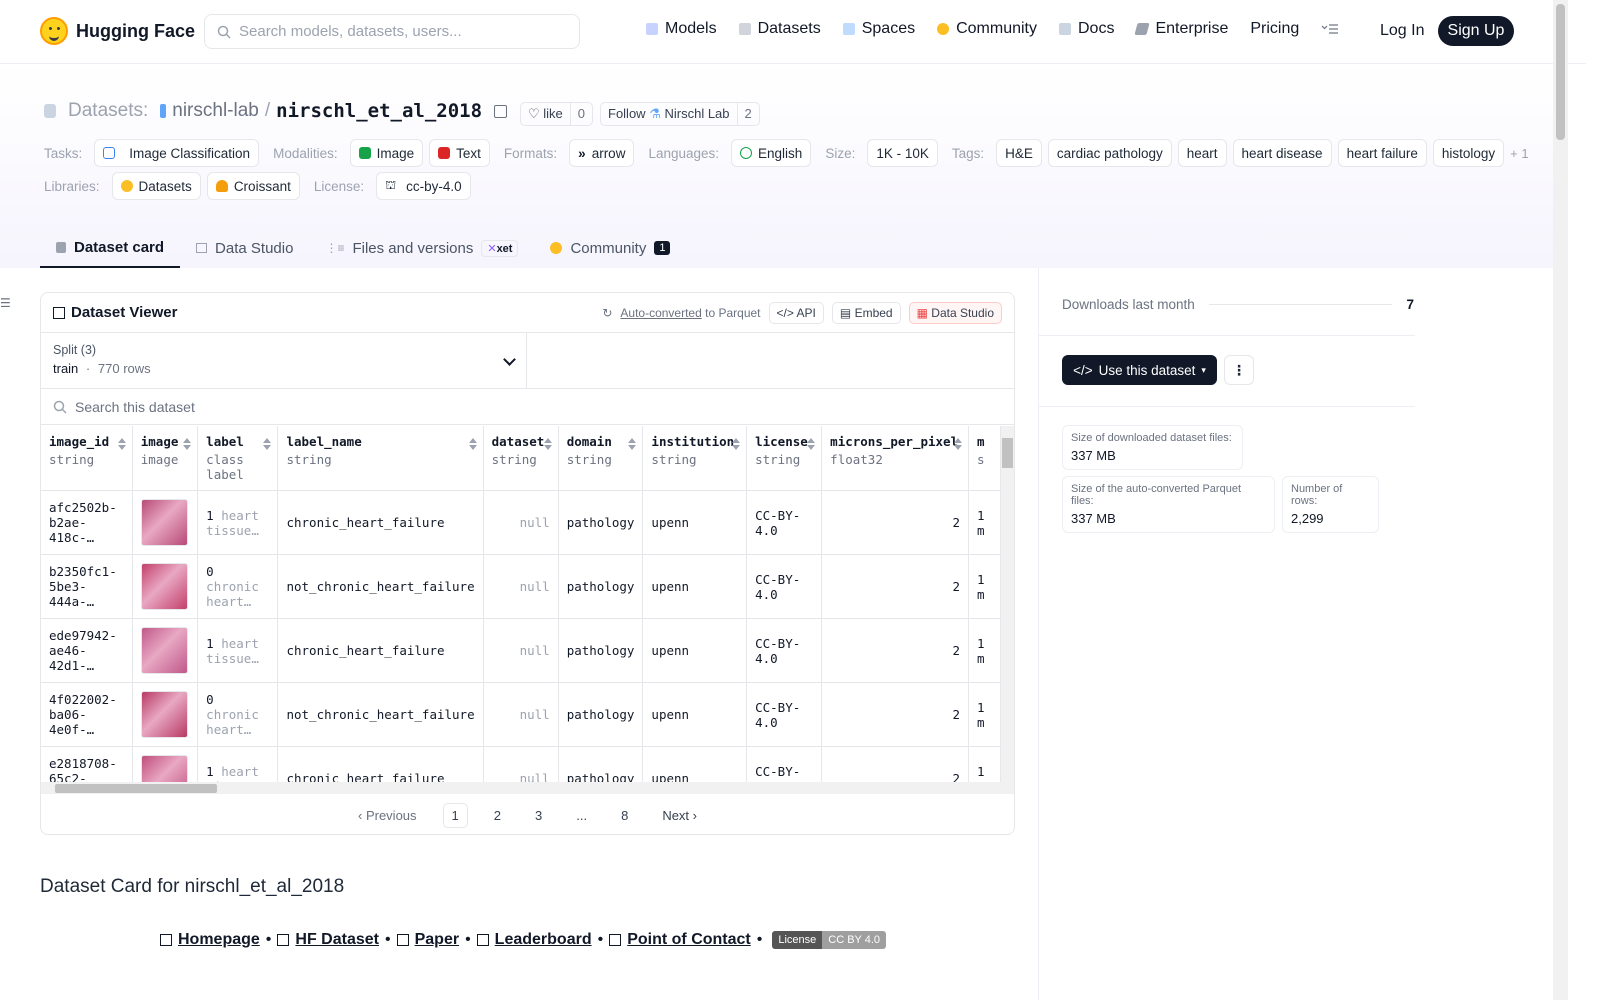 Image resolution: width=1600 pixels, height=1000 pixels. What do you see at coordinates (1086, 29) in the screenshot?
I see `nav-docs: Docs` at bounding box center [1086, 29].